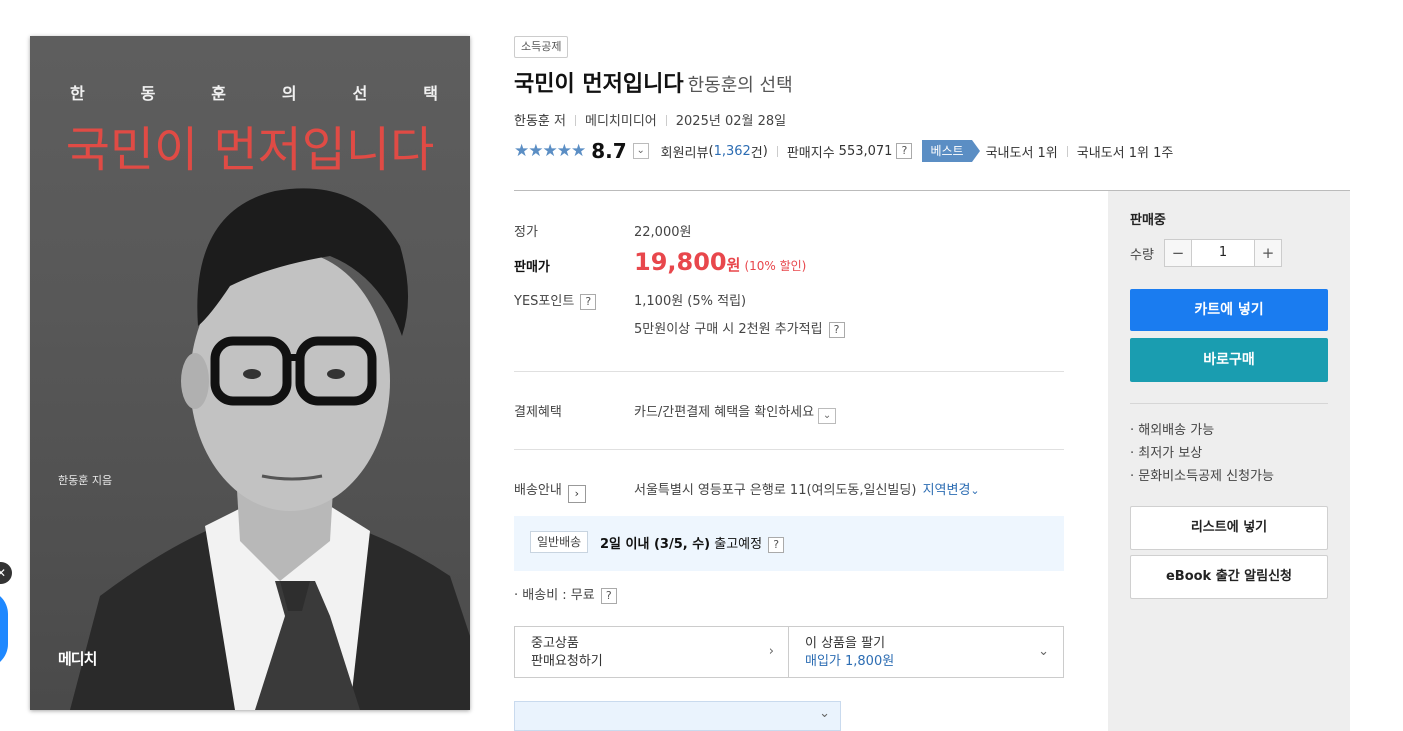 The height and width of the screenshot is (731, 1403). What do you see at coordinates (789, 543) in the screenshot?
I see `delivery-info-box: 일반배송 2일 이내 (3/5, 수) 출고예정?` at bounding box center [789, 543].